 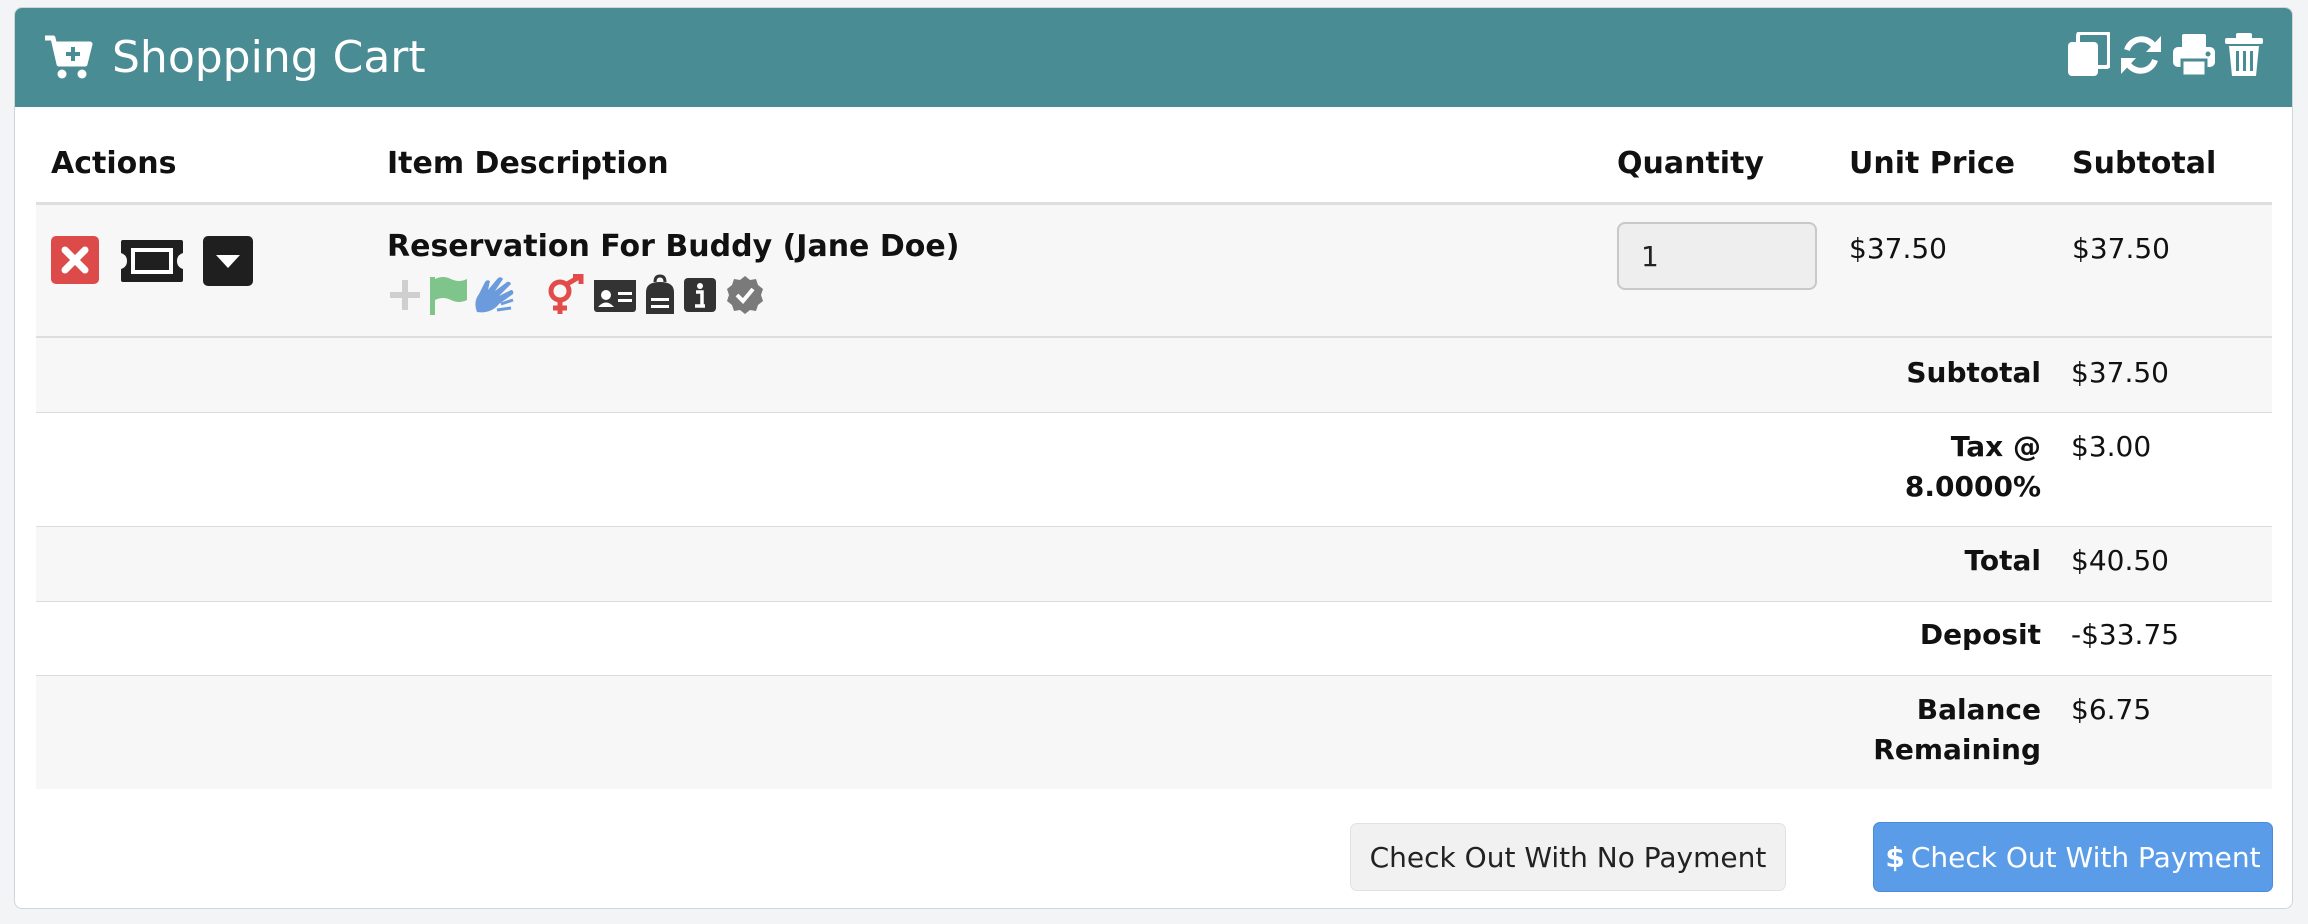 What do you see at coordinates (1995, 446) in the screenshot?
I see `summary-tax-label-line1: Tax @` at bounding box center [1995, 446].